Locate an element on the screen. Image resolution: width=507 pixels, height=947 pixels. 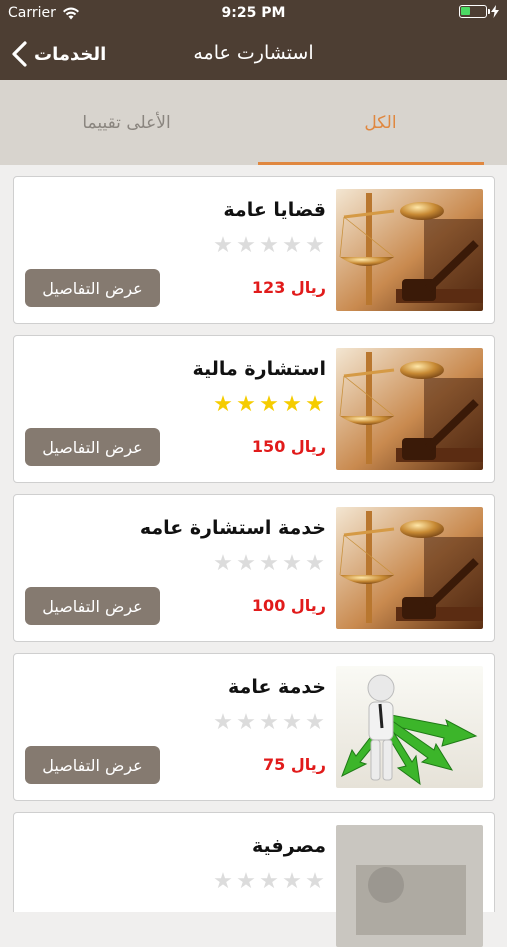
service-card: قضايا عامة ★ ★ ★ ★ ★ 123 ريال عرض التفاصيل is located at coordinates (254, 250).